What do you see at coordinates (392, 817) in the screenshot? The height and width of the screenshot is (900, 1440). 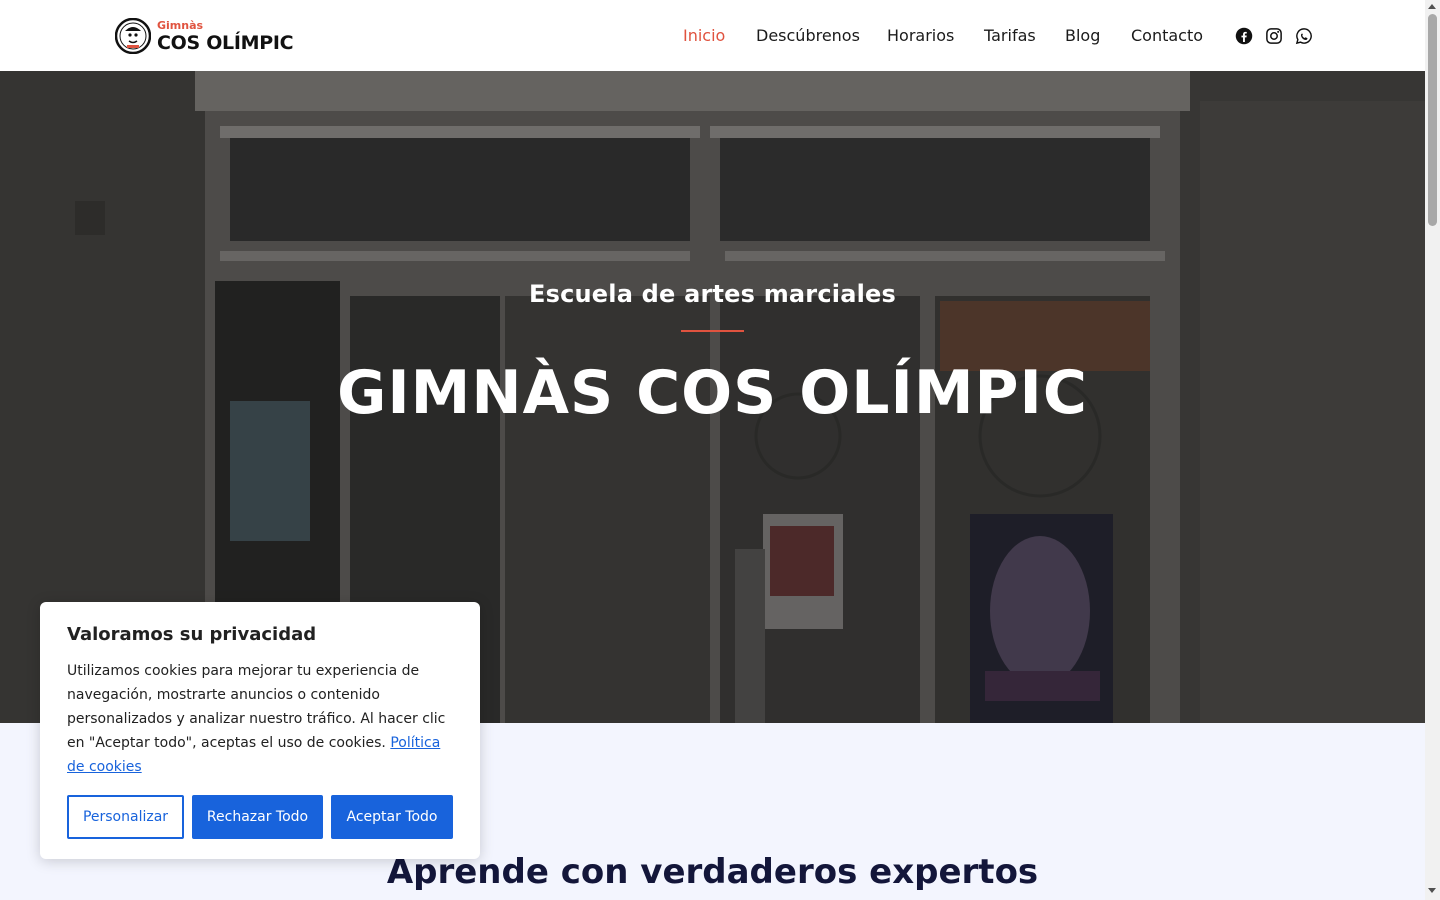 I see `accept-all-button: Aceptar Todo` at bounding box center [392, 817].